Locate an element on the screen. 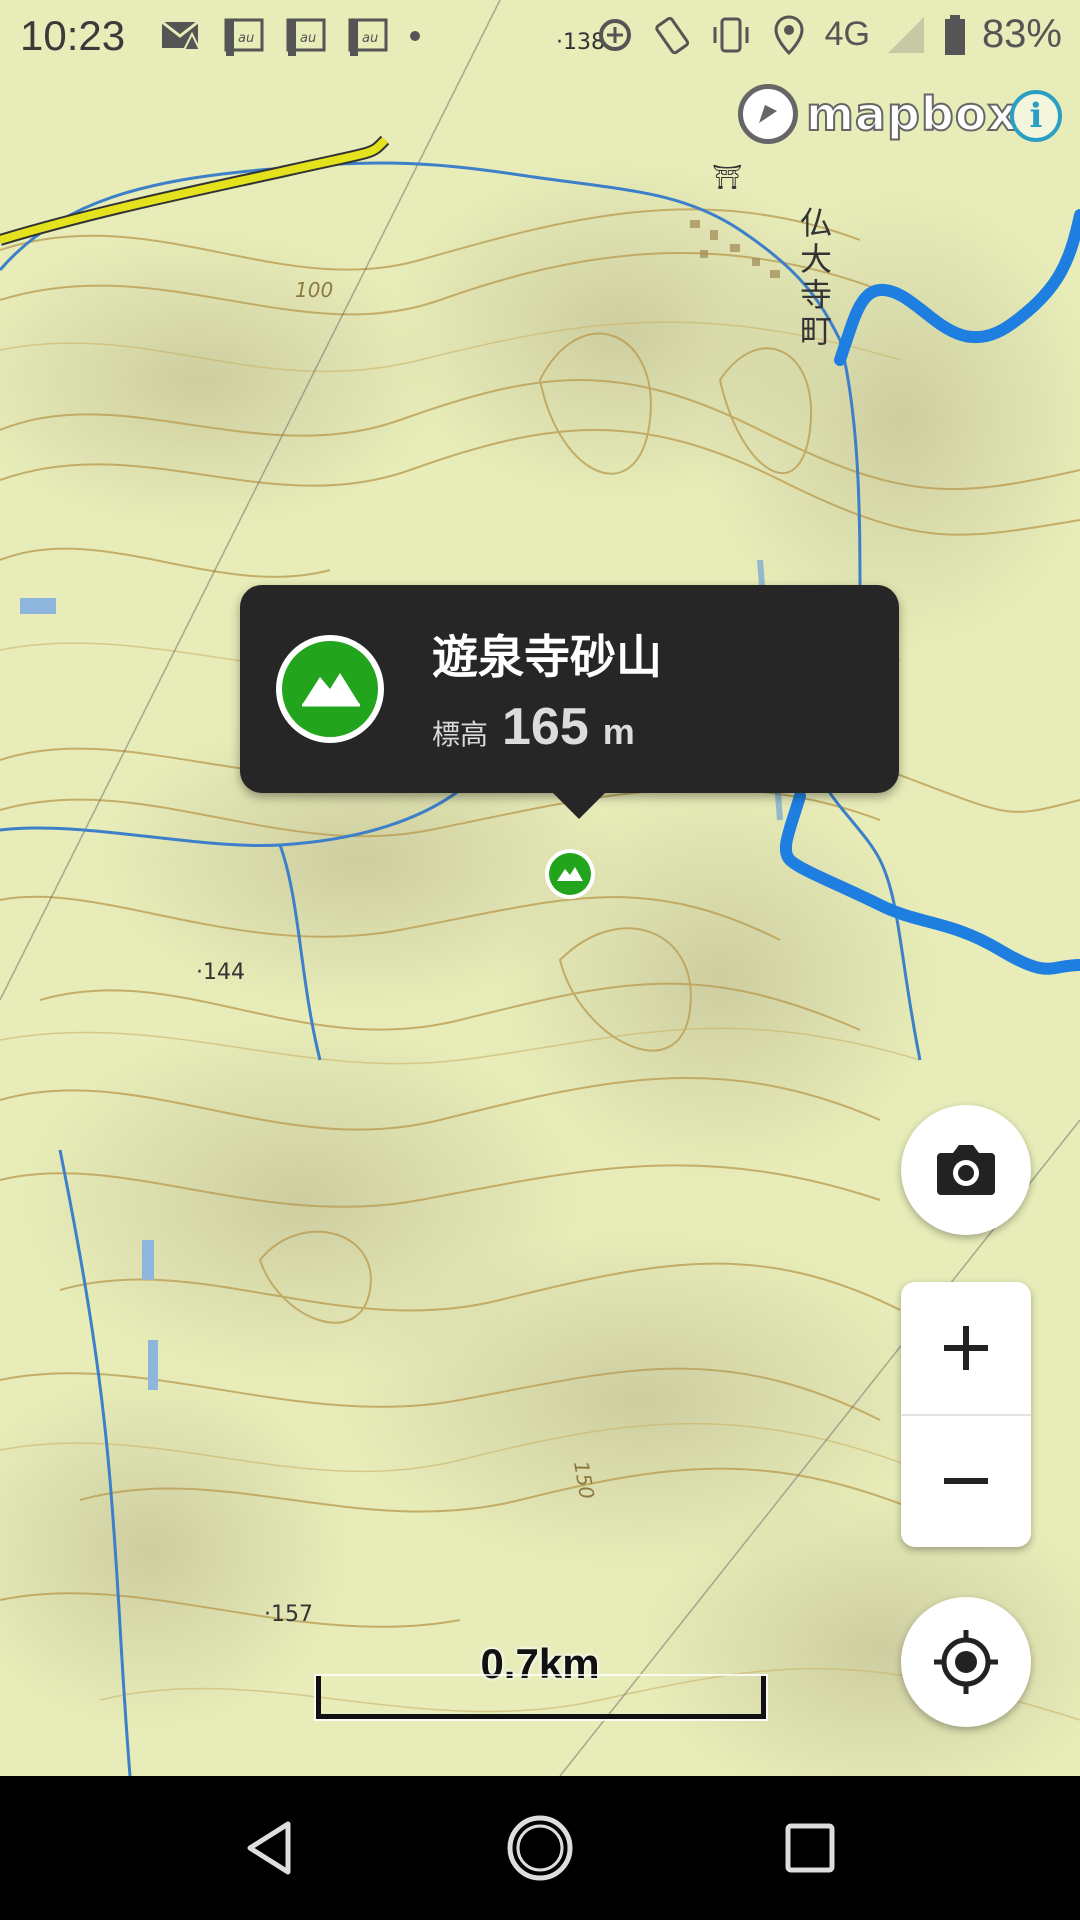 The height and width of the screenshot is (1920, 1080). elevation-row: 標高 165 m is located at coordinates (533, 727).